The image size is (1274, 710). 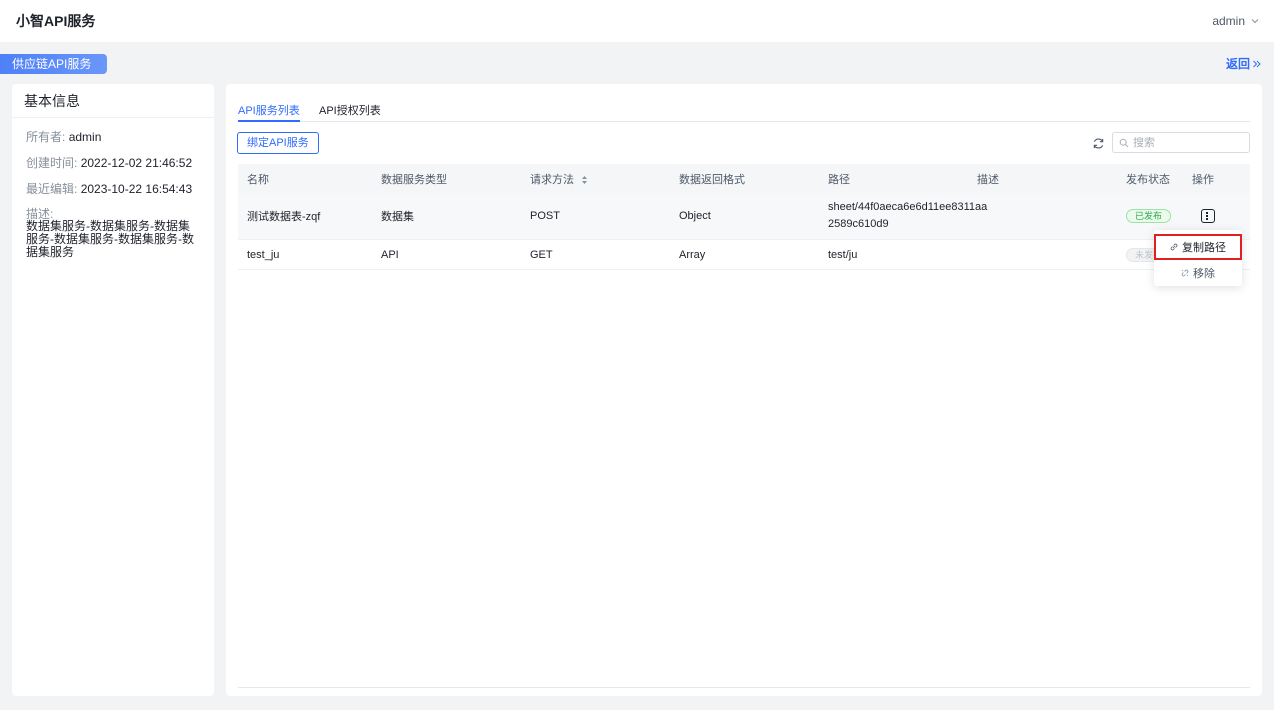 I want to click on user-menu: admin, so click(x=1236, y=21).